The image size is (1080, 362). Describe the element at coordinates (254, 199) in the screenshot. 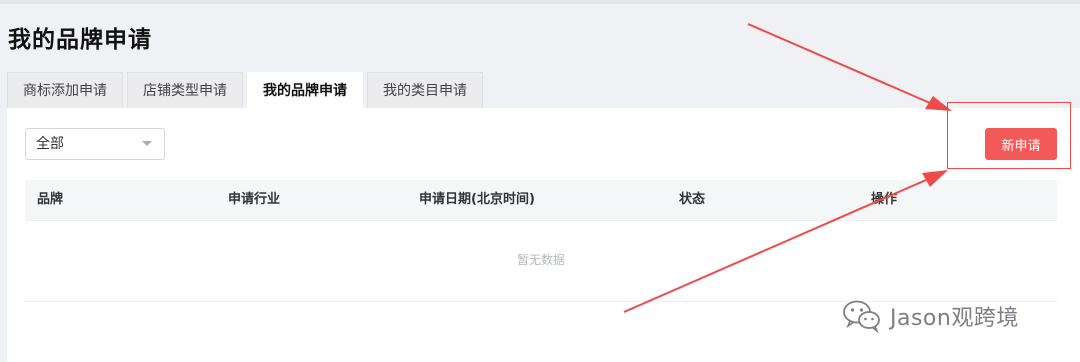

I see `column-header-industry: 申请行业` at that location.